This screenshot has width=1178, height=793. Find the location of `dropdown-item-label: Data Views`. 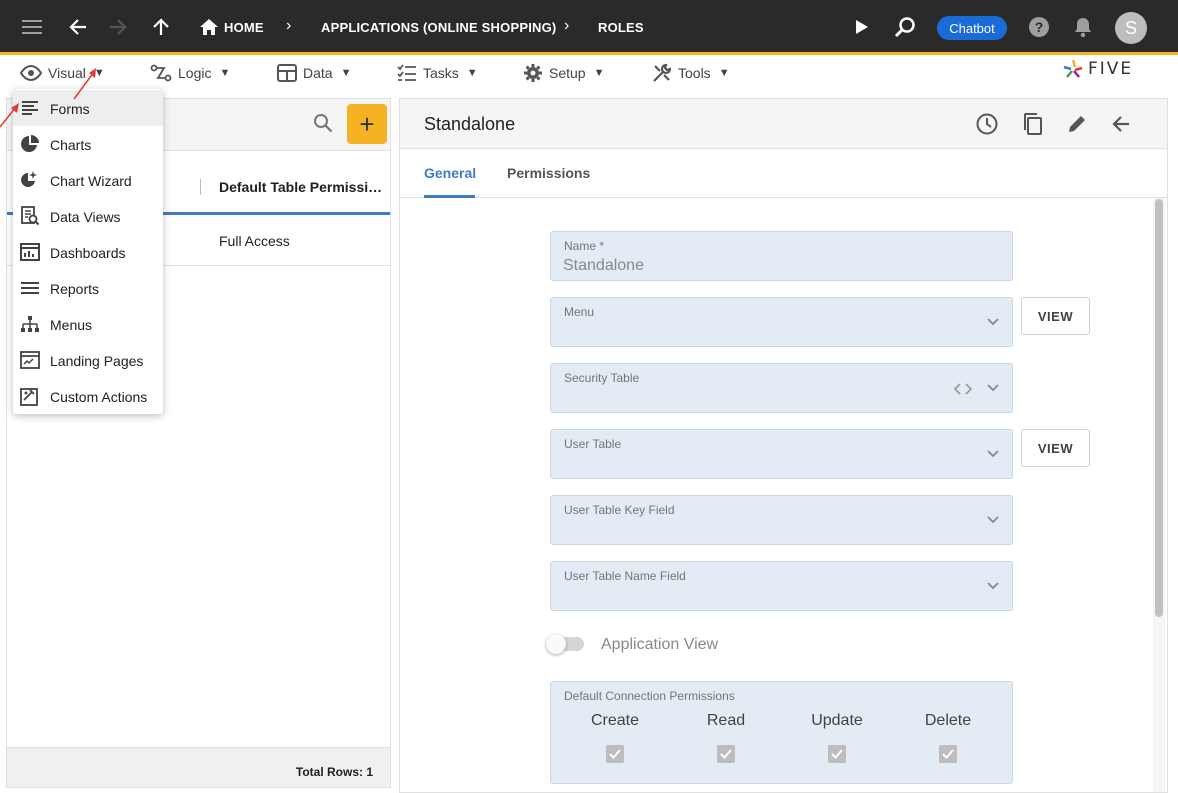

dropdown-item-label: Data Views is located at coordinates (85, 217).